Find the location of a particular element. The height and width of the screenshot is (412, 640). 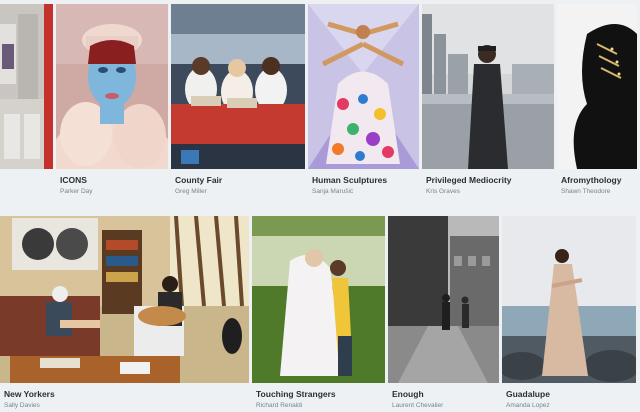

card-title: New Yorkers is located at coordinates (29, 394).